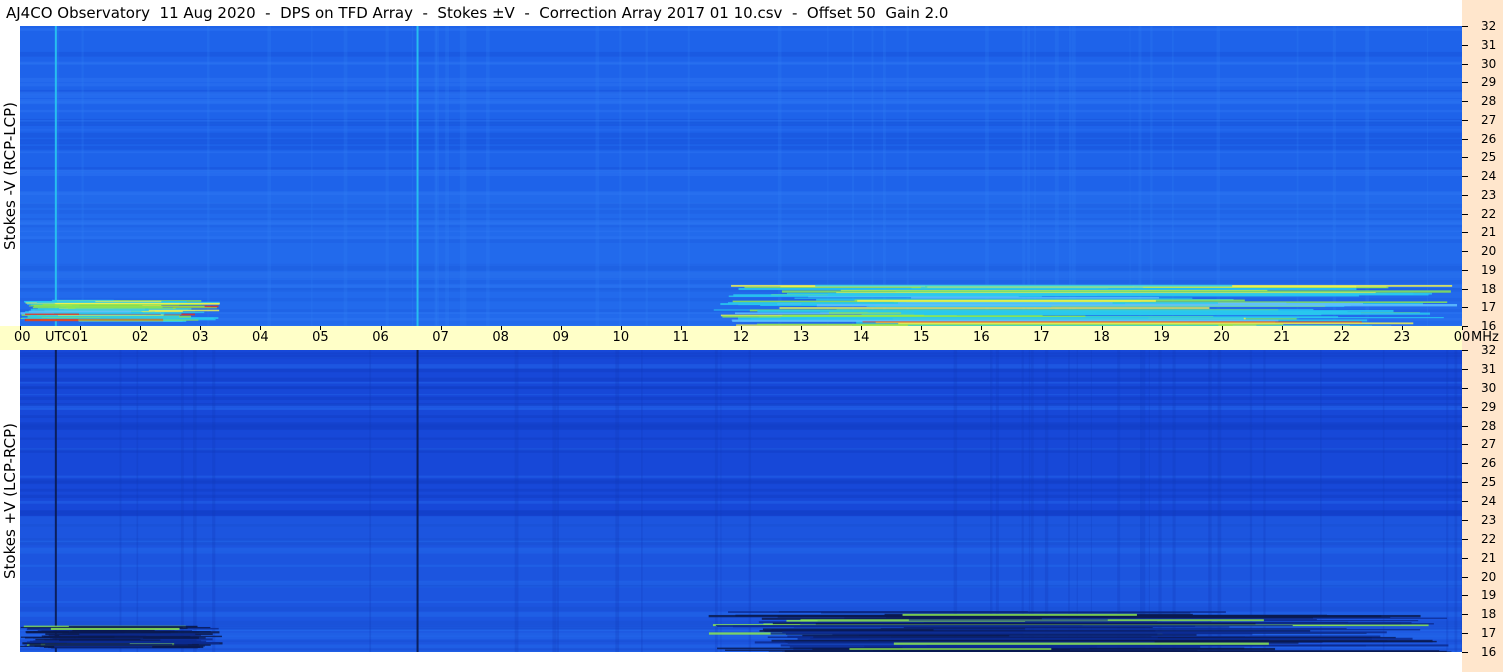  I want to click on time-tick-label: 01, so click(80, 337).